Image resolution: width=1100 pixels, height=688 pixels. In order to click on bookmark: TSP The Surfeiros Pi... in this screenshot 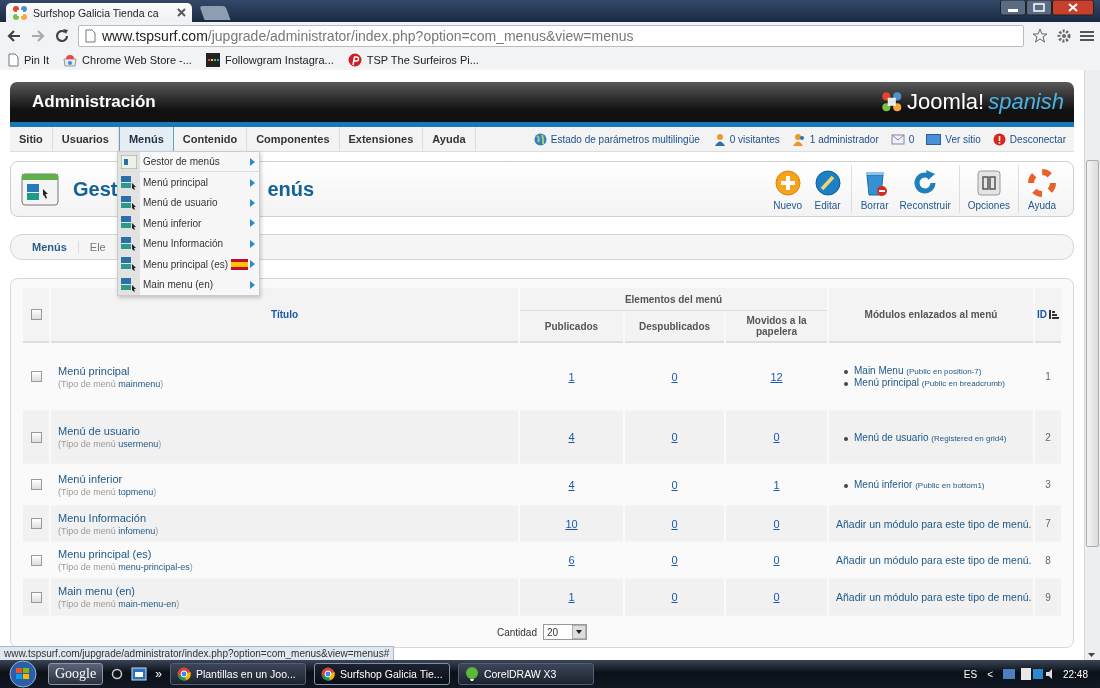, I will do `click(413, 60)`.